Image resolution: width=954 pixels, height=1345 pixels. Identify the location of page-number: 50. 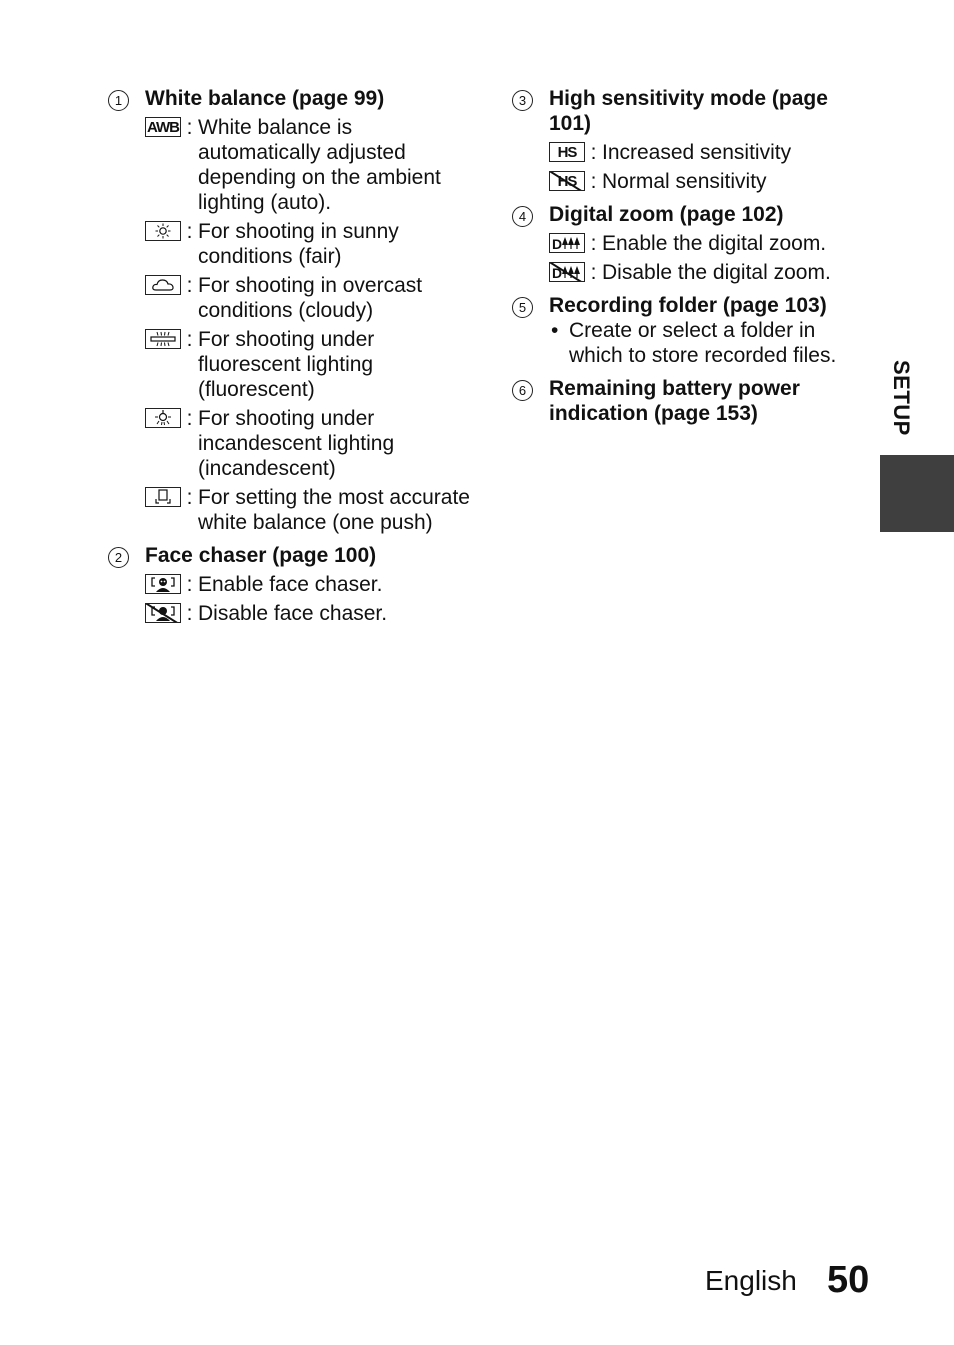
(848, 1280).